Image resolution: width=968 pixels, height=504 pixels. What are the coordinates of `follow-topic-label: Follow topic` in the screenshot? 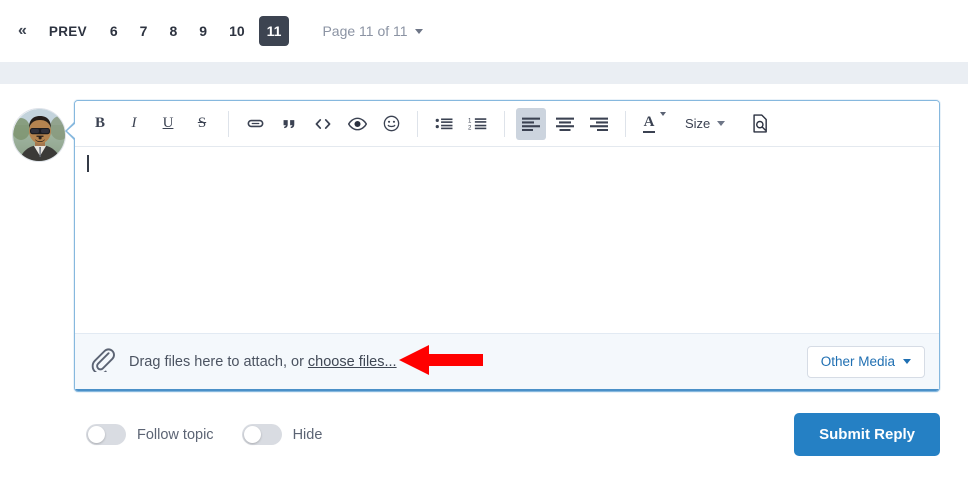 It's located at (175, 434).